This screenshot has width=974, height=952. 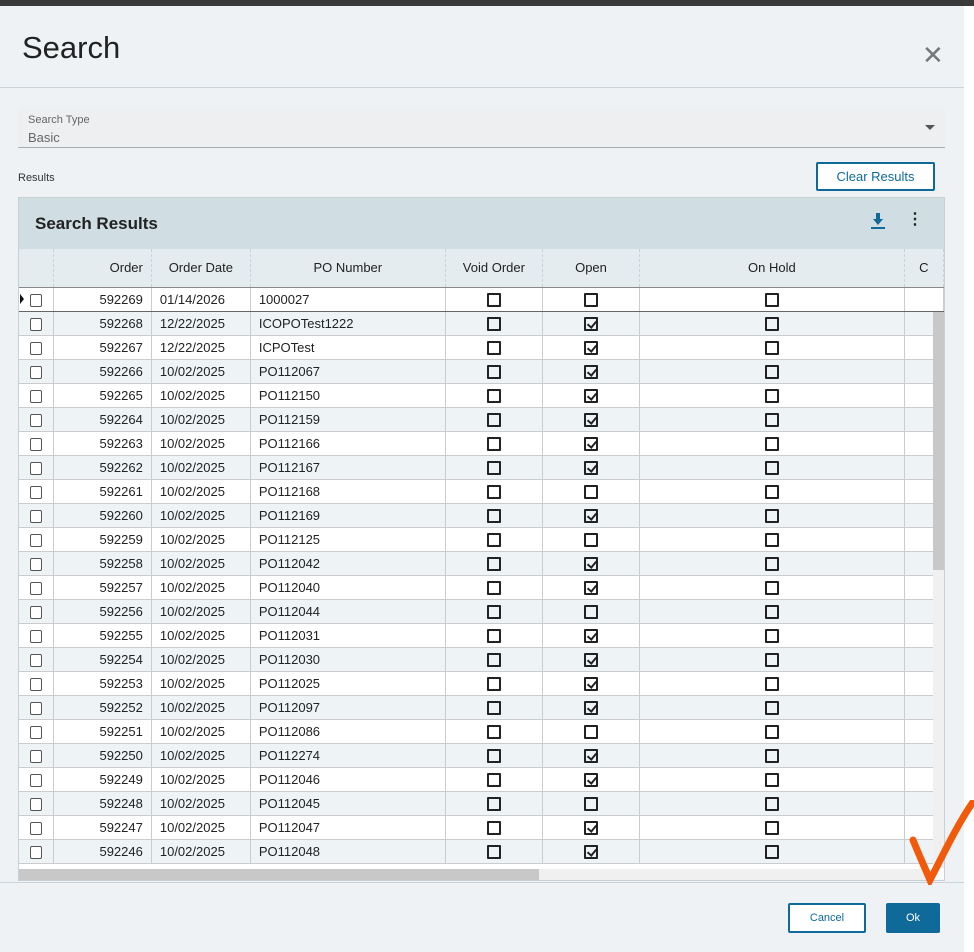 I want to click on order-cell: 592251, so click(x=102, y=731).